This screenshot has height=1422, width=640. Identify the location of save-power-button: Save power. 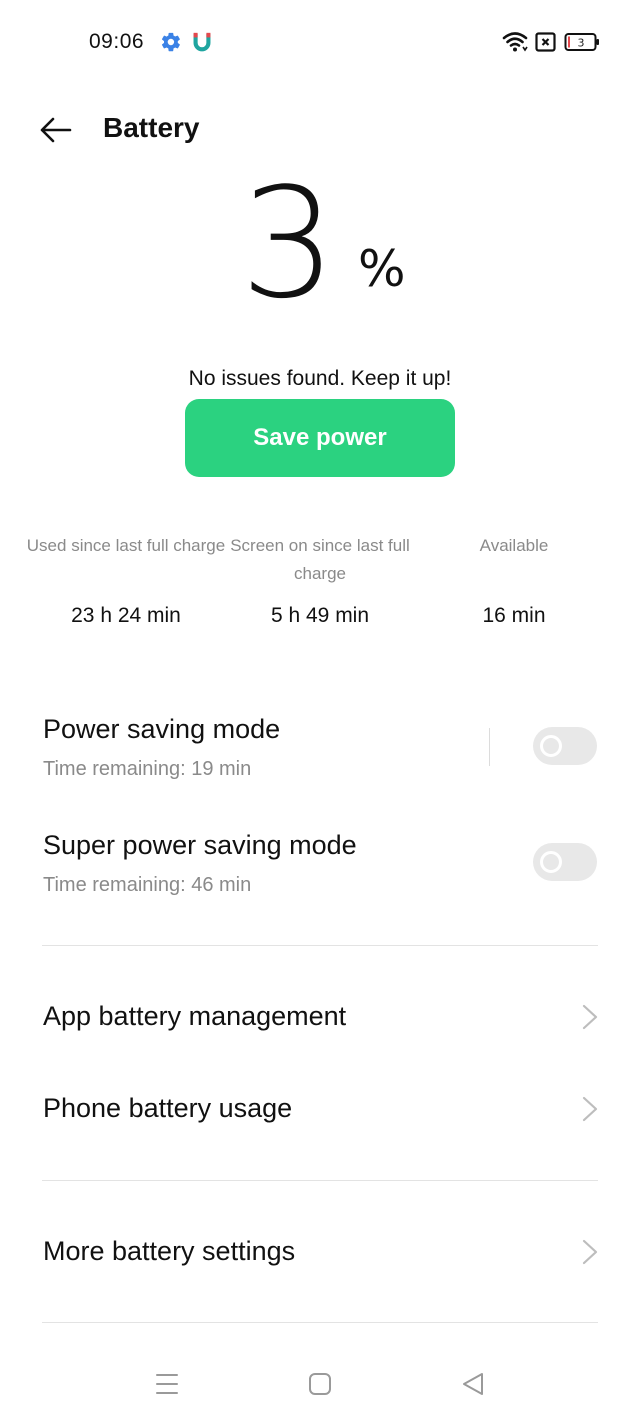
(320, 438).